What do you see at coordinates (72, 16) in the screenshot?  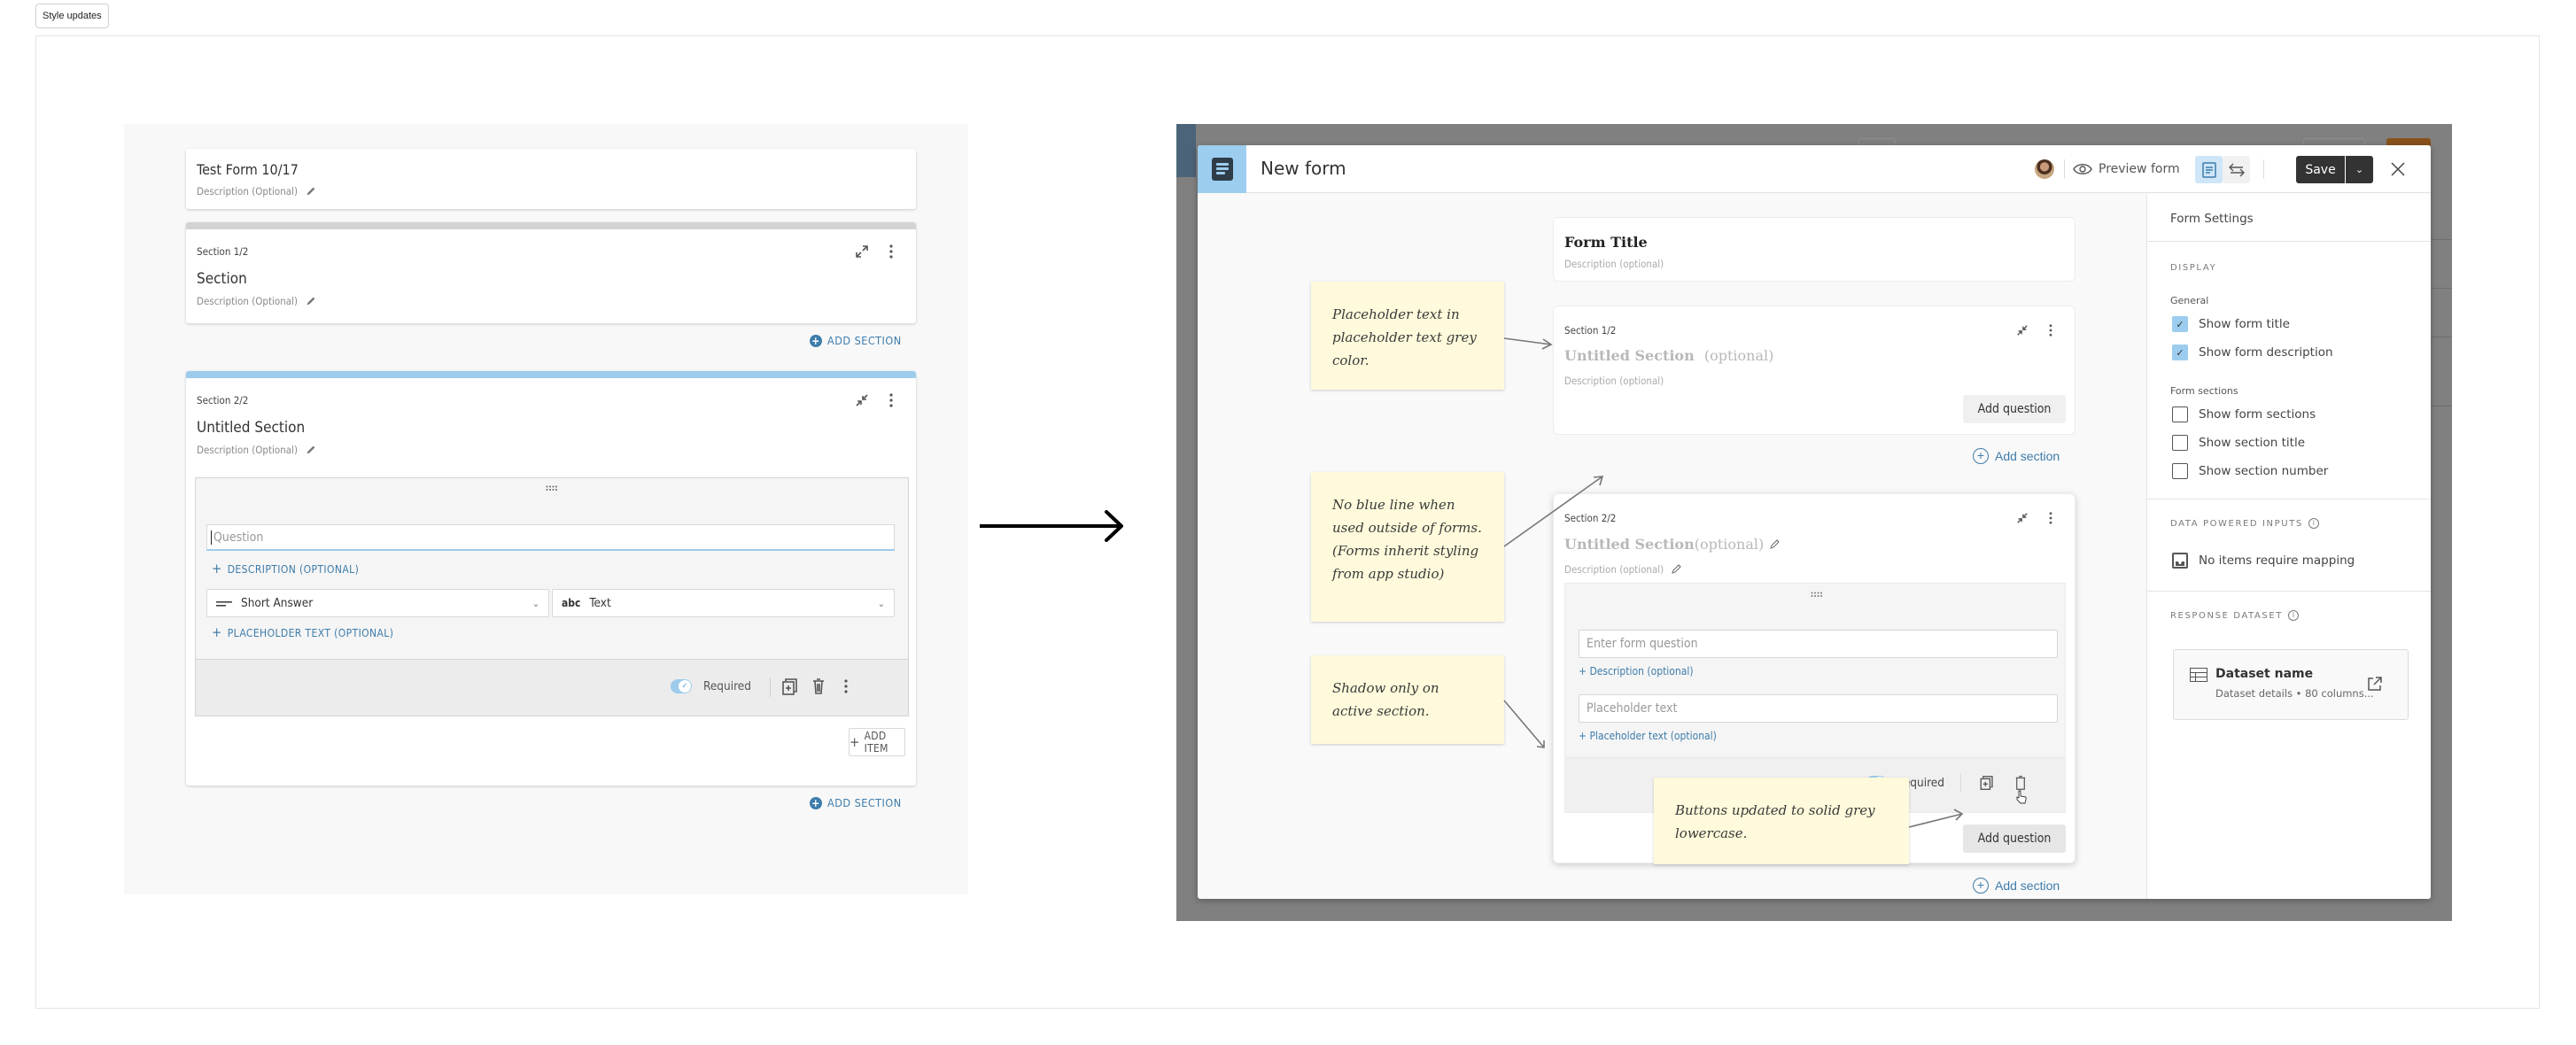 I see `style-updates-tag: Style updates` at bounding box center [72, 16].